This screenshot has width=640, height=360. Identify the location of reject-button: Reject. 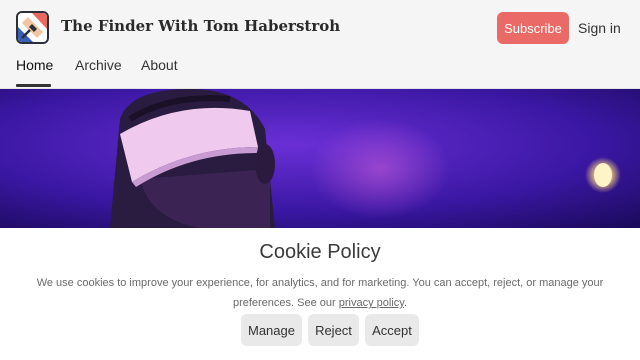
(333, 330).